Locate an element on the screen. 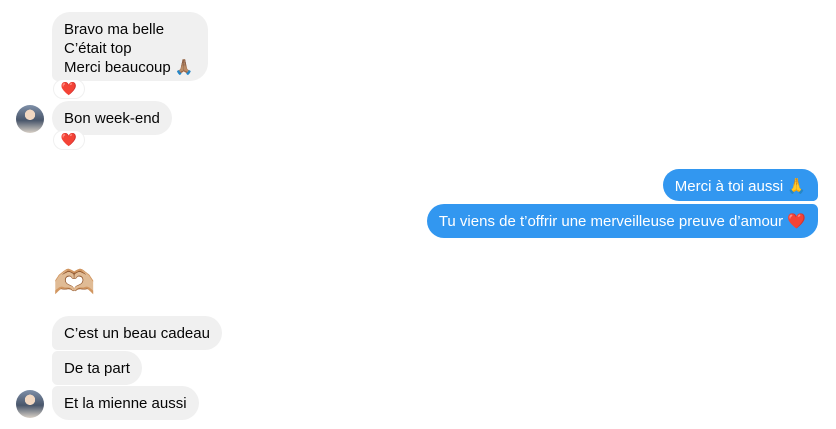 This screenshot has height=429, width=836. message-text: Et la mienne aussi is located at coordinates (125, 403).